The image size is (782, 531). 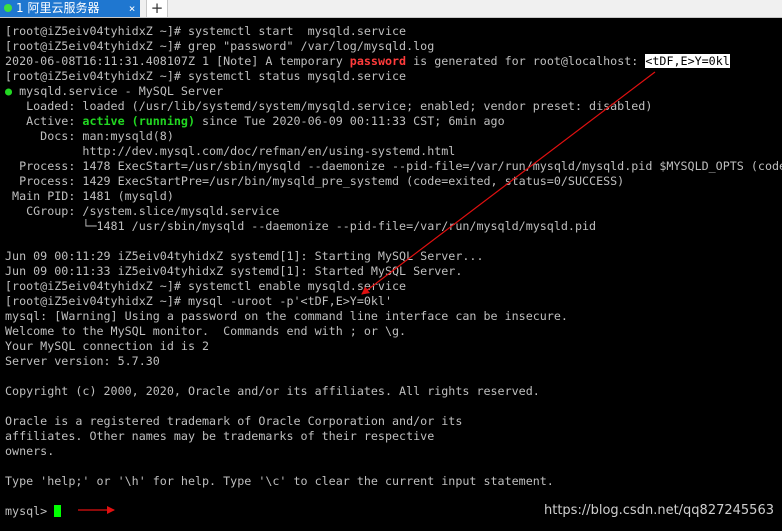 What do you see at coordinates (526, 61) in the screenshot?
I see `log-text: is generated for root@localhost:` at bounding box center [526, 61].